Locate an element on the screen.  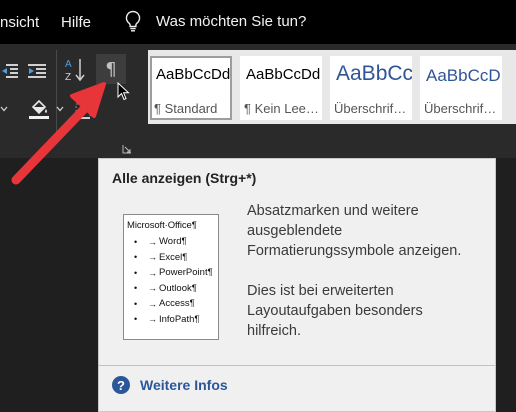
borders-icon is located at coordinates (83, 111).